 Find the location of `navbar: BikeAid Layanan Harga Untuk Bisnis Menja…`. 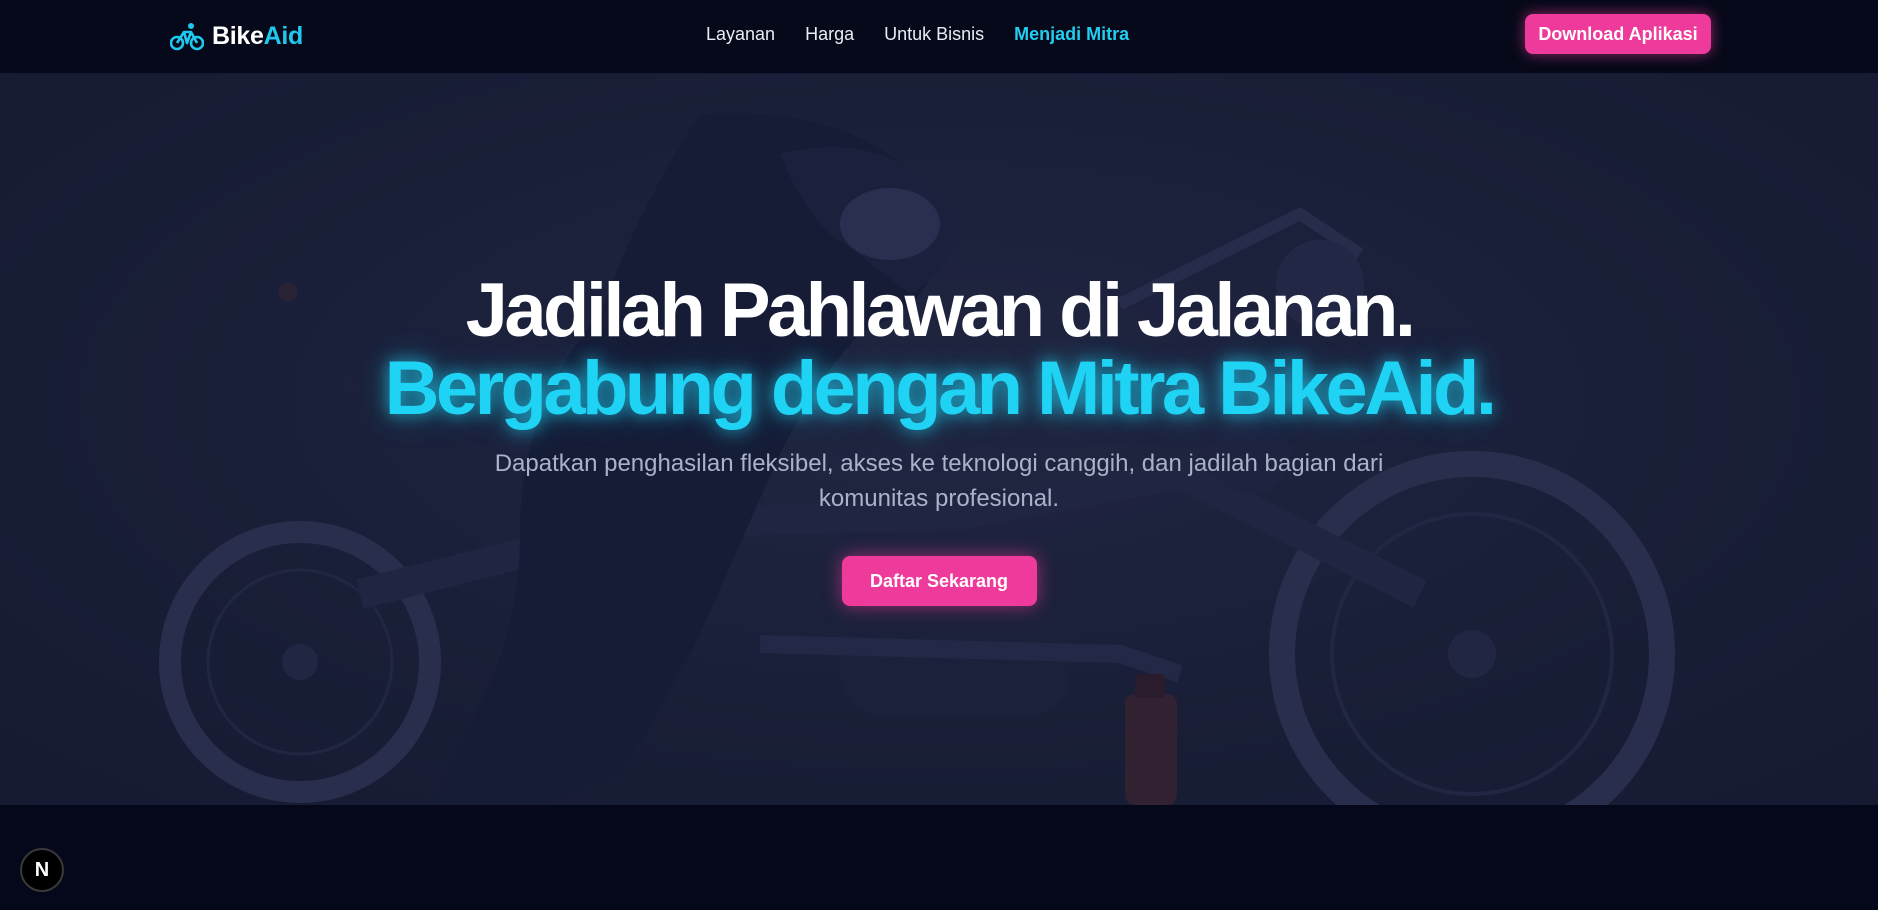

navbar: BikeAid Layanan Harga Untuk Bisnis Menja… is located at coordinates (939, 37).